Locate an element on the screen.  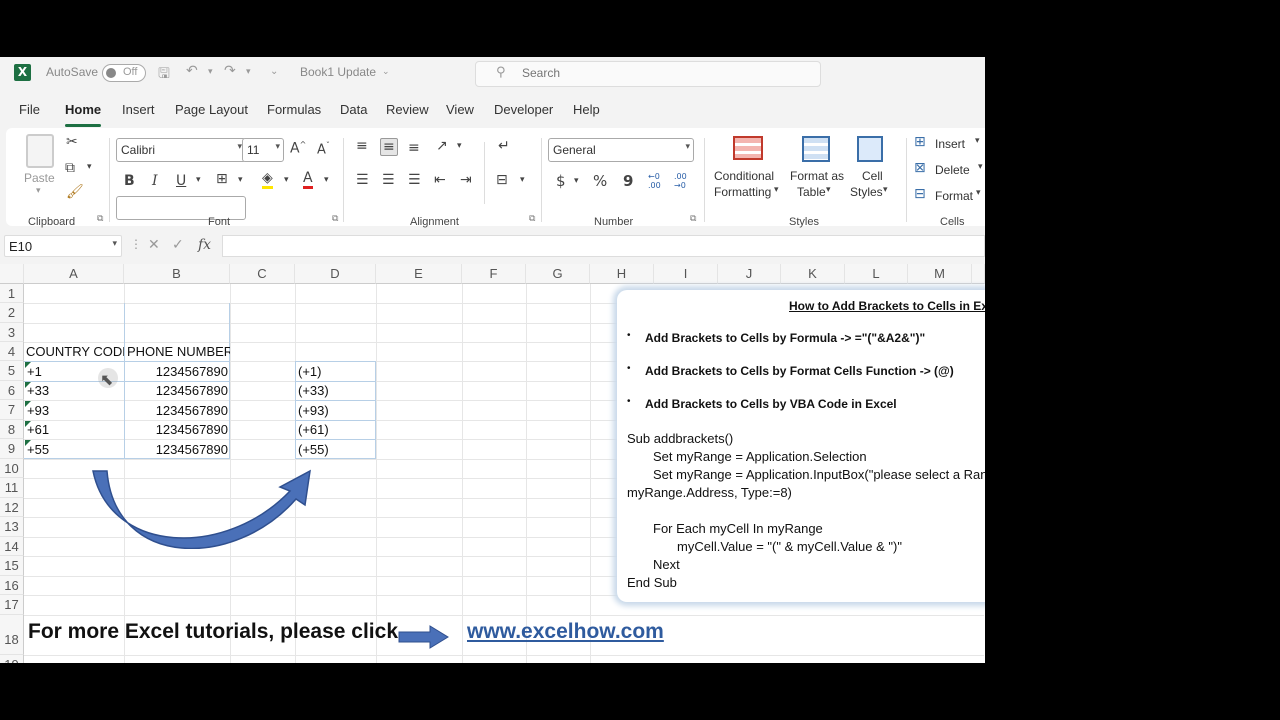
select-all-corner is located at coordinates (12, 274).